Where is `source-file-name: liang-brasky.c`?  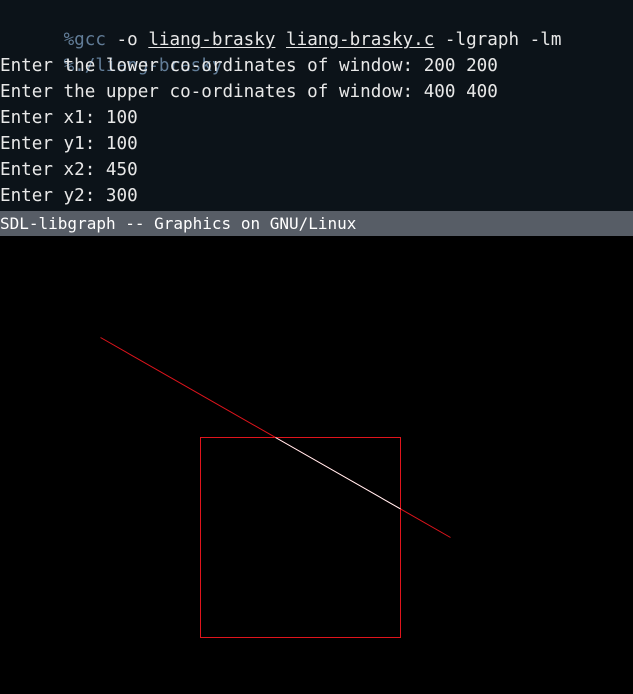
source-file-name: liang-brasky.c is located at coordinates (360, 40).